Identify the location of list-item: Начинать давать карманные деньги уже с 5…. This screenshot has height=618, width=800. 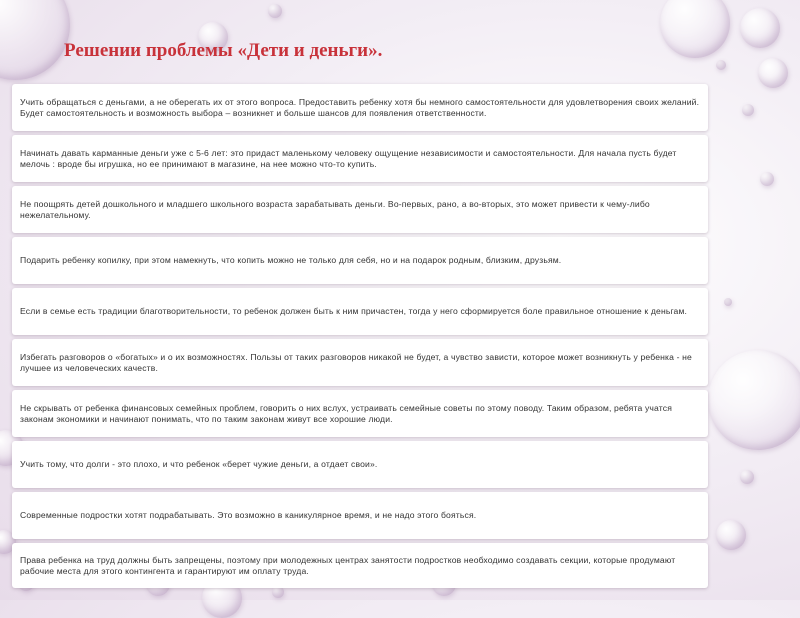
(360, 158).